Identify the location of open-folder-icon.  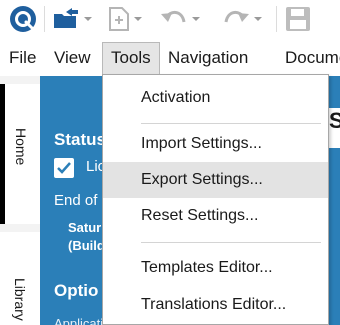
(66, 19).